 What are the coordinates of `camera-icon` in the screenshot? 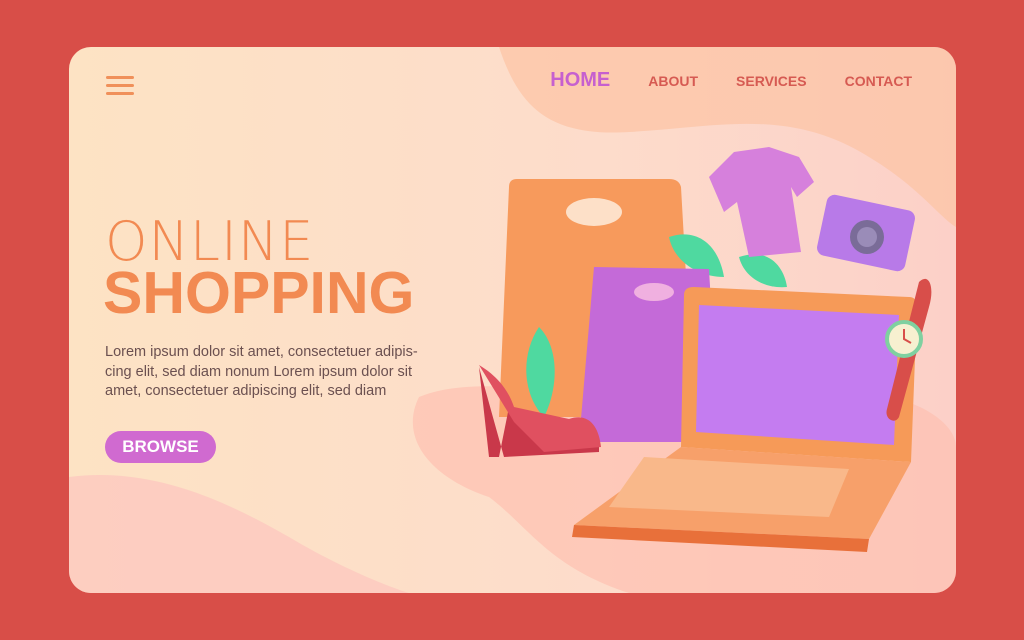 It's located at (866, 233).